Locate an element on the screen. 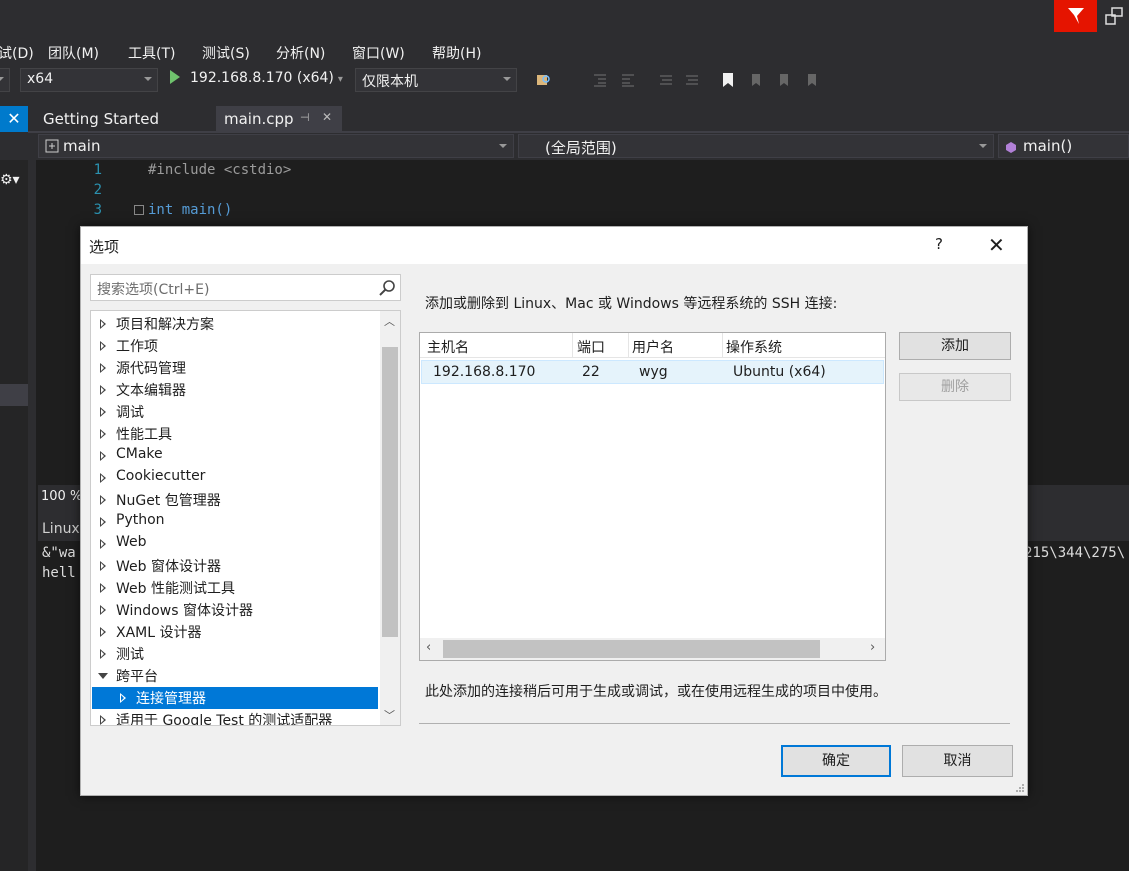  tree-item: 源代码管理 is located at coordinates (235, 368).